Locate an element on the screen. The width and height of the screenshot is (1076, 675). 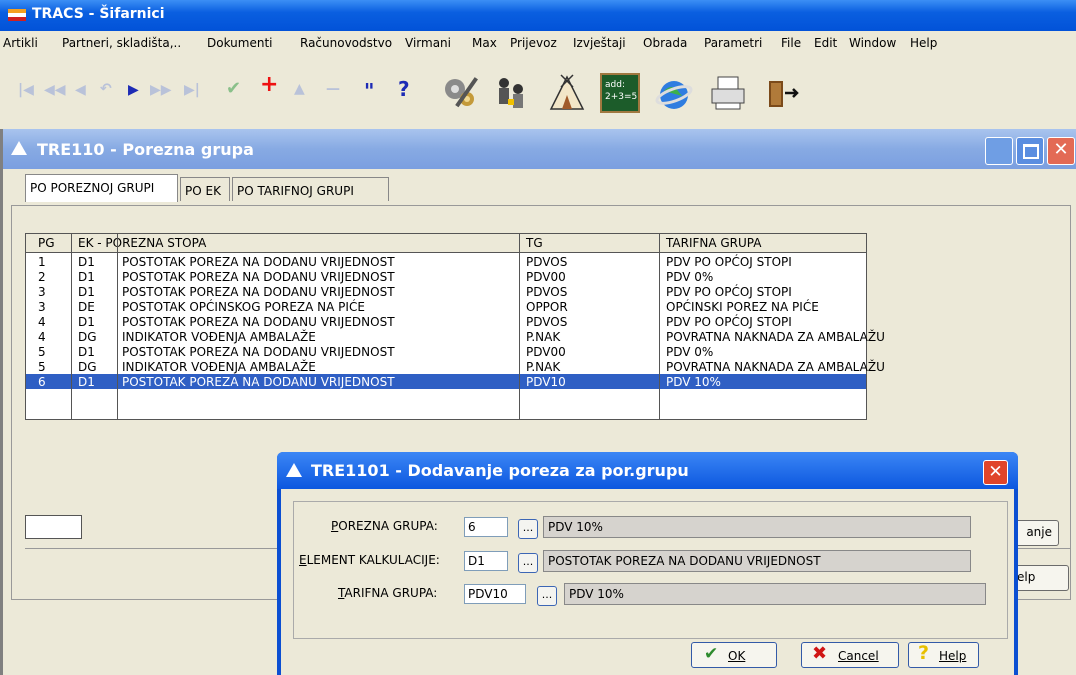
ok-button: ✔ OK is located at coordinates (734, 655).